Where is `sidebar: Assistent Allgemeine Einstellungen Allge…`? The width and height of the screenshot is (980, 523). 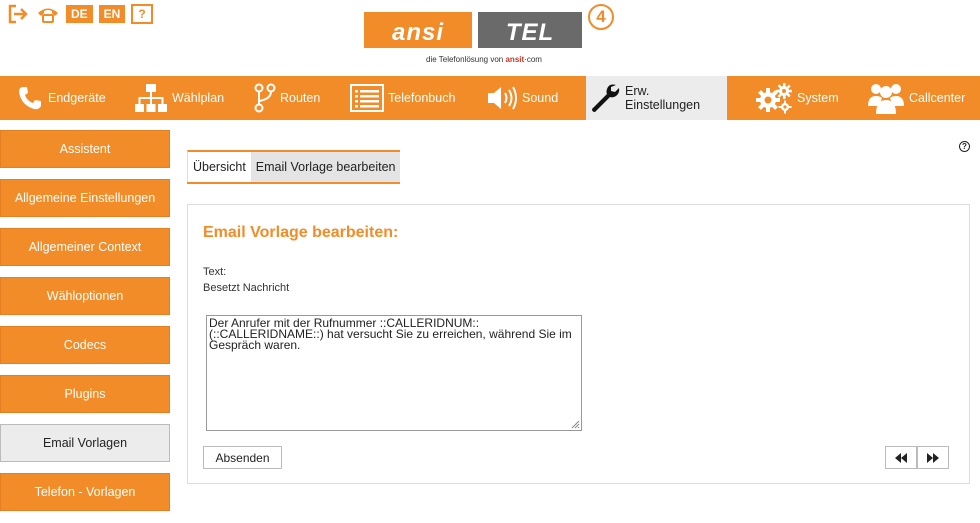 sidebar: Assistent Allgemeine Einstellungen Allge… is located at coordinates (85, 326).